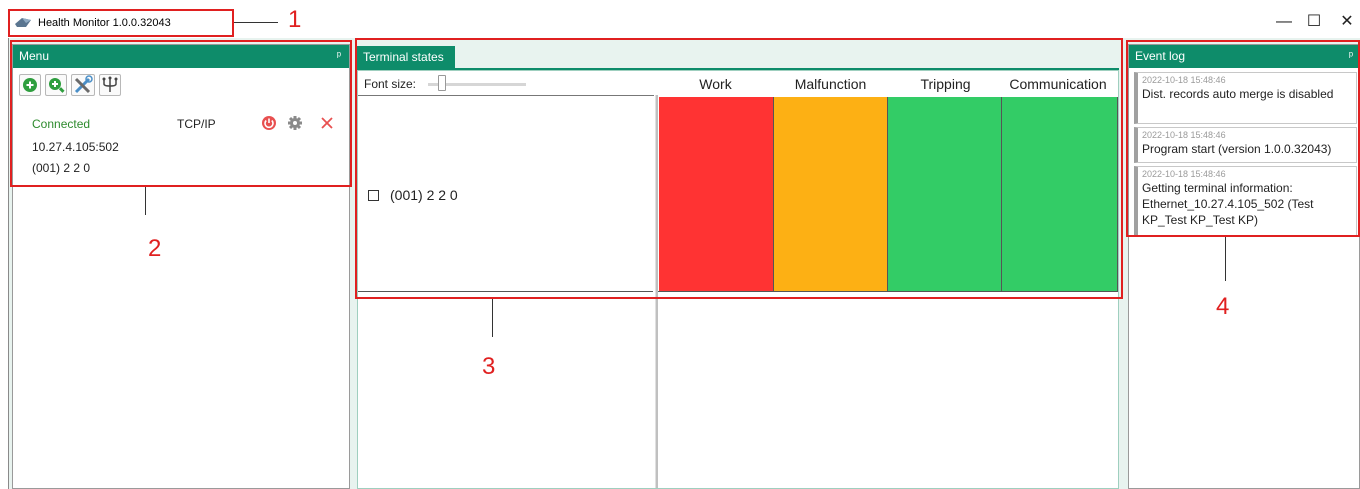 This screenshot has height=489, width=1360. What do you see at coordinates (1346, 22) in the screenshot?
I see `close-button: ✕` at bounding box center [1346, 22].